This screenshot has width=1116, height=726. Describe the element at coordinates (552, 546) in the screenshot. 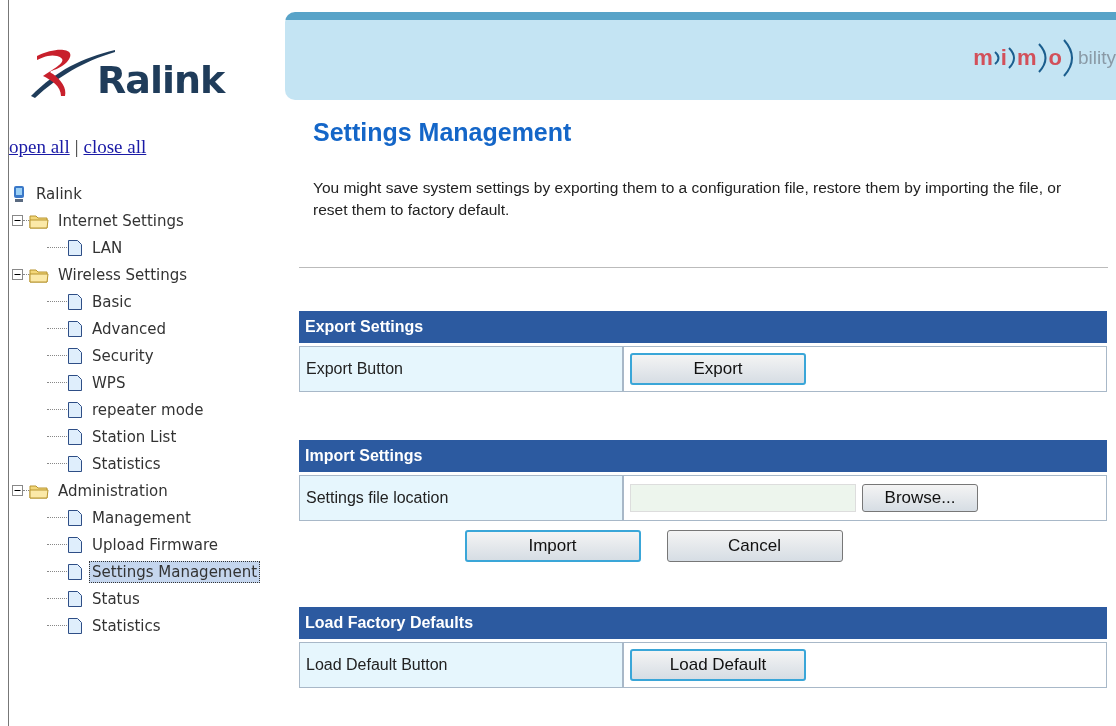

I see `action-button: Import` at that location.